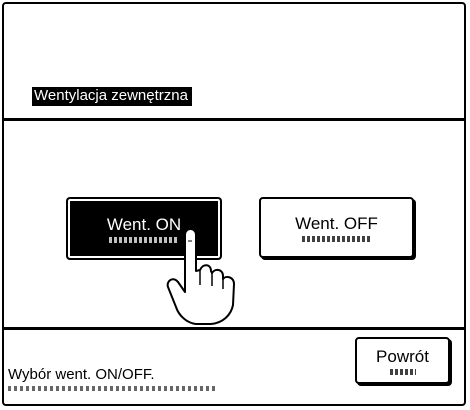 This screenshot has width=470, height=410. I want to click on hand-pointer-icon, so click(200, 276).